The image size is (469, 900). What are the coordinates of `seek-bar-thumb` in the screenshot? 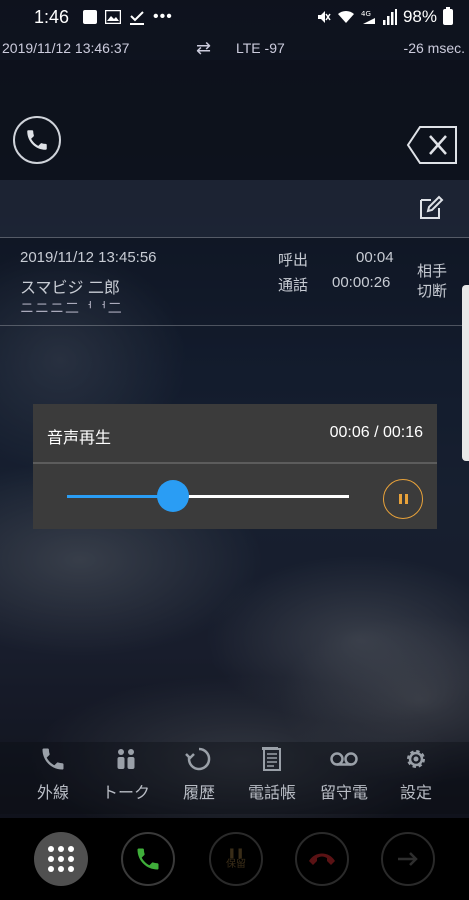 It's located at (172, 496).